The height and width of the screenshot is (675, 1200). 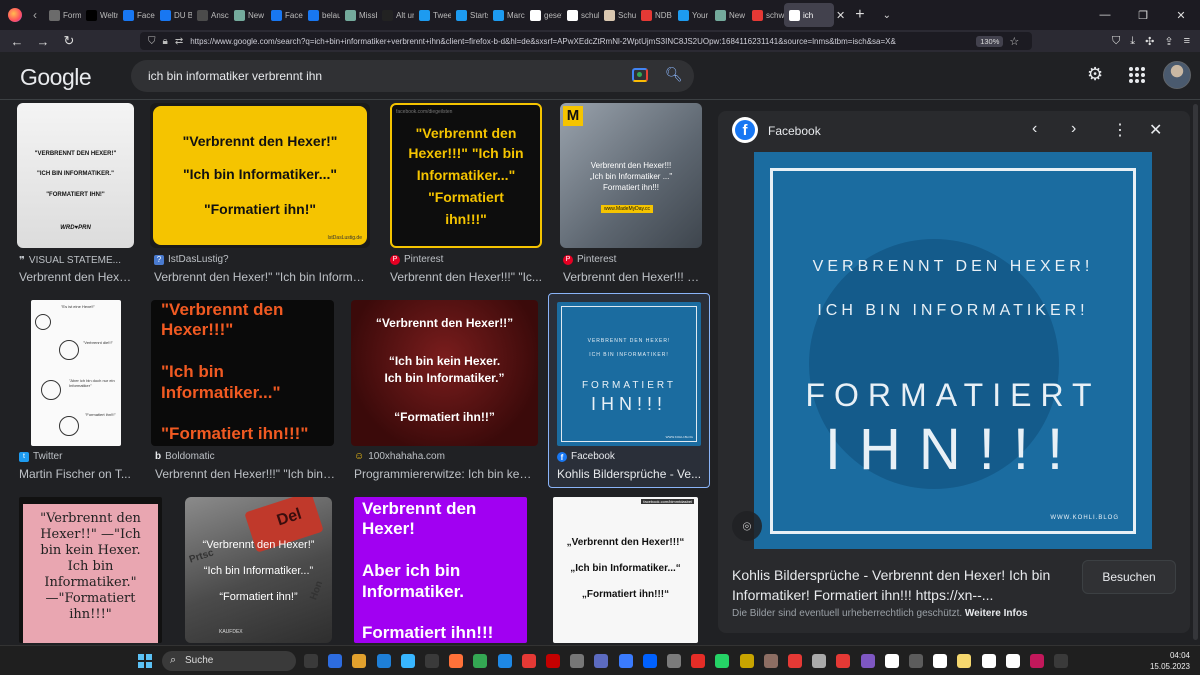 What do you see at coordinates (145, 661) in the screenshot?
I see `windows-start-icon` at bounding box center [145, 661].